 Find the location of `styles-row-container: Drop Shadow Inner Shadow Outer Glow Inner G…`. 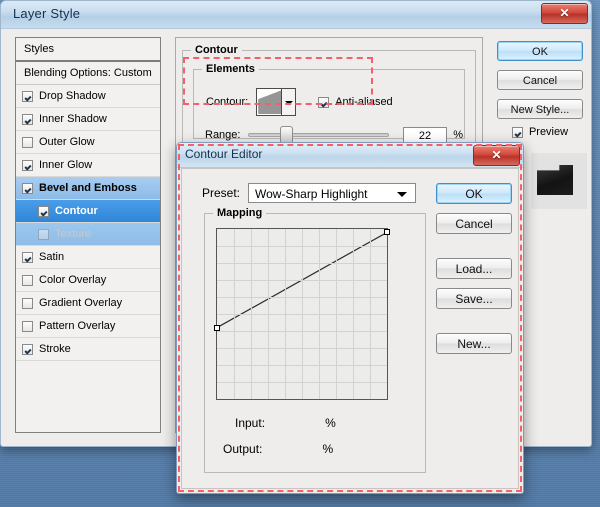

styles-row-container: Drop Shadow Inner Shadow Outer Glow Inner G… is located at coordinates (88, 223).